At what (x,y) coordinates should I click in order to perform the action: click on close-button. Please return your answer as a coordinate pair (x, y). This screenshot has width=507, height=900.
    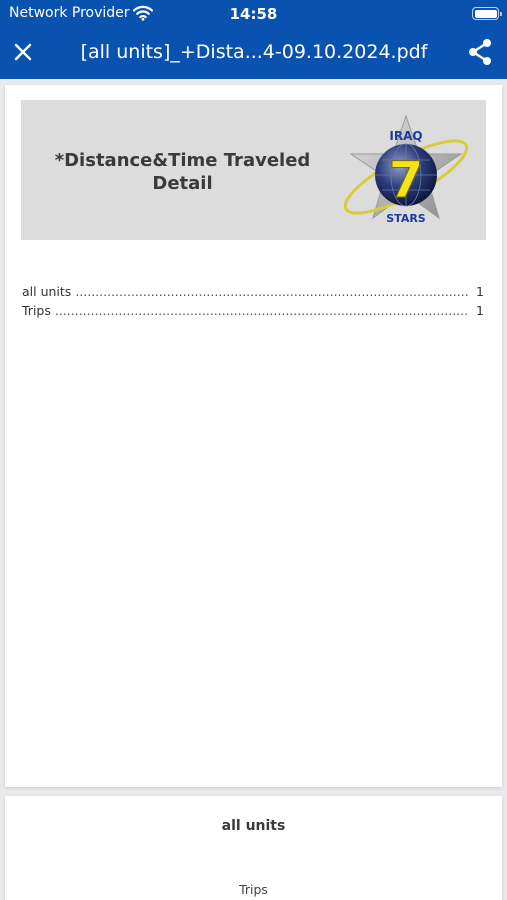
    Looking at the image, I should click on (23, 52).